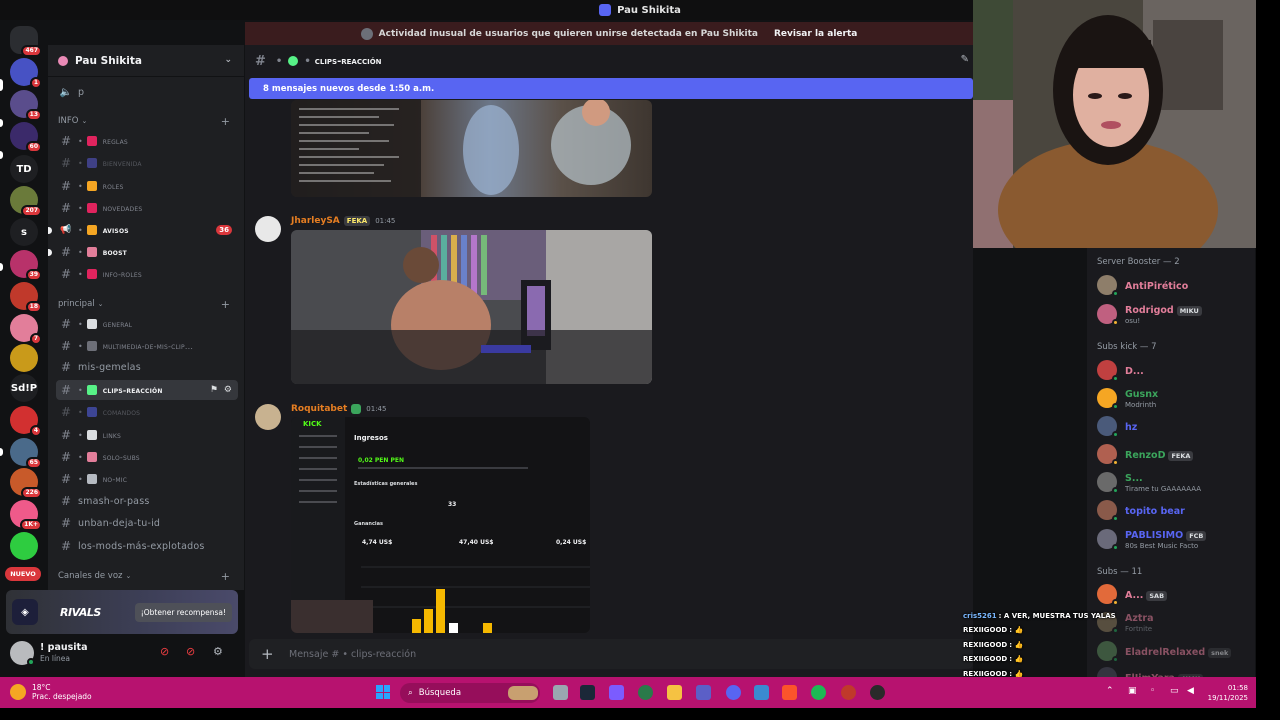 The height and width of the screenshot is (720, 1280). I want to click on channel-item: # • roles, so click(147, 186).